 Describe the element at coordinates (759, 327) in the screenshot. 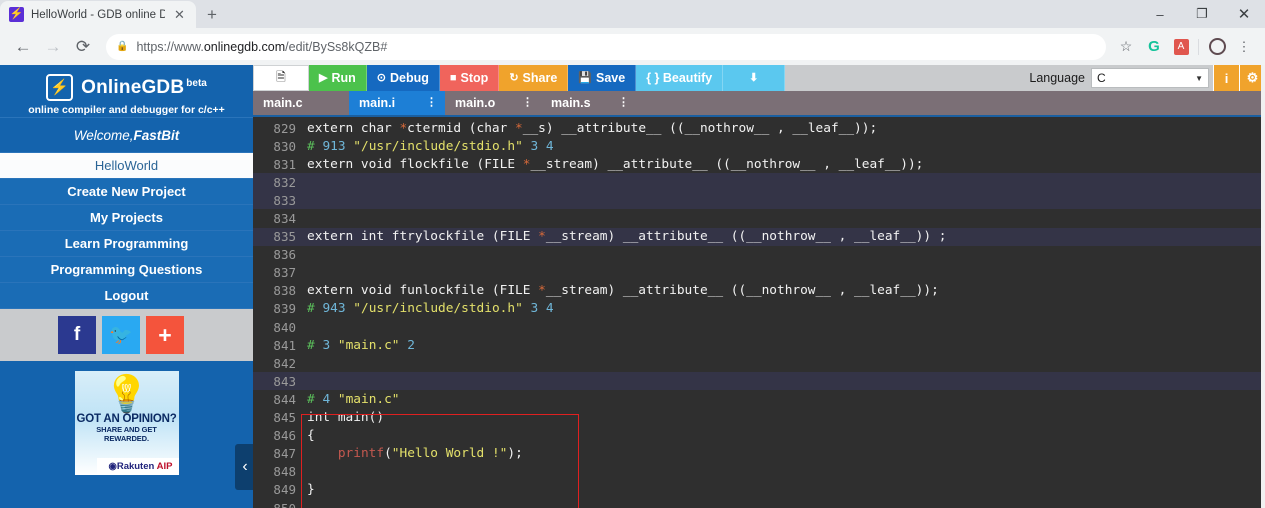

I see `code-line: 840` at that location.